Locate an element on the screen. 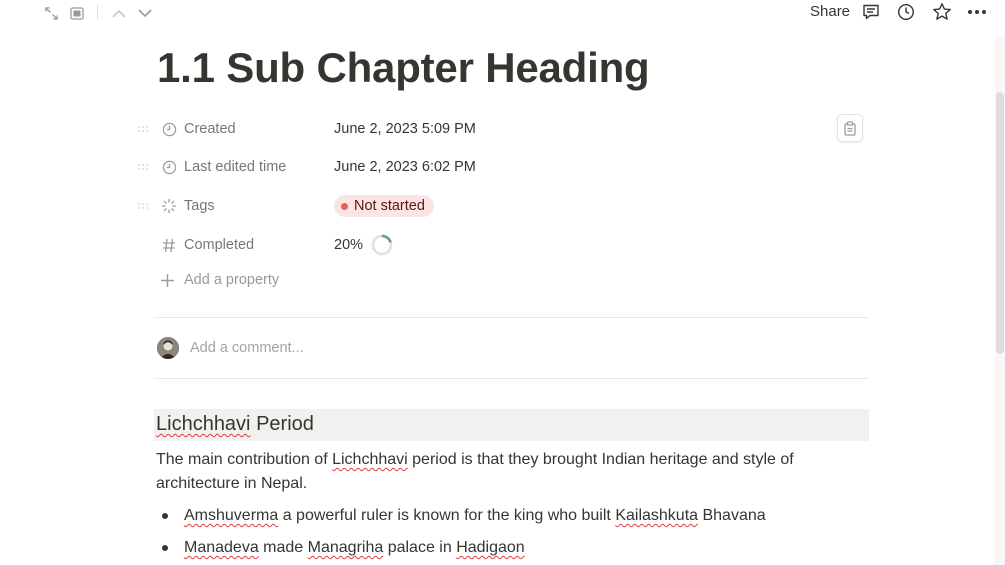  property-label: Last edited time is located at coordinates (259, 167).